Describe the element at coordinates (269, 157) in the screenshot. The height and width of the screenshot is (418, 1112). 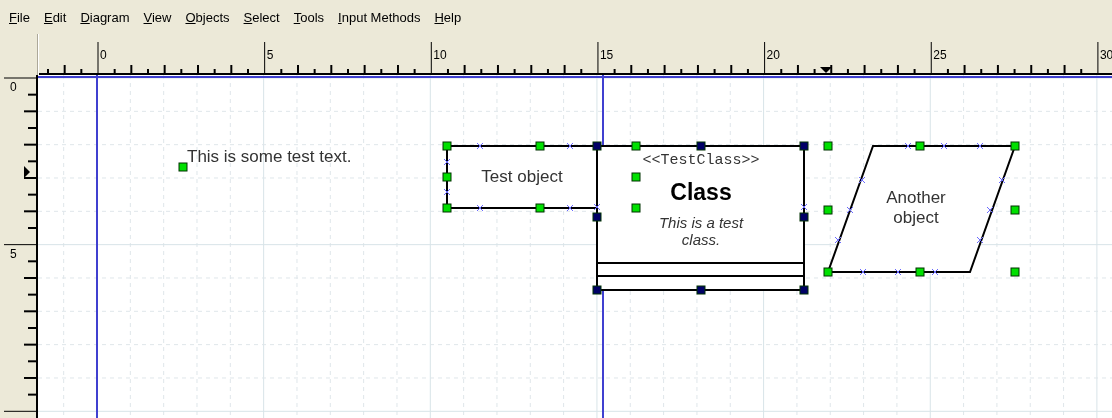
I see `diagram-text: This is some test text.` at that location.